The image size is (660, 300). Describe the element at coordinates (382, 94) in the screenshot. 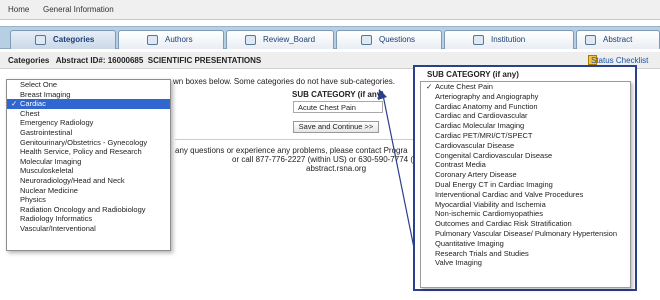

I see `arrowhead-icon` at that location.